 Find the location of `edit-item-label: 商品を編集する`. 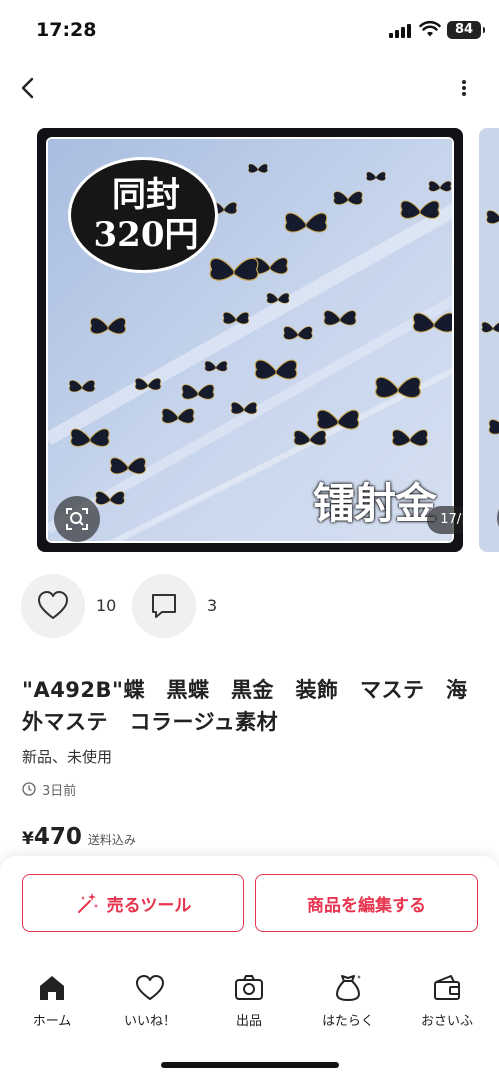

edit-item-label: 商品を編集する is located at coordinates (366, 905).